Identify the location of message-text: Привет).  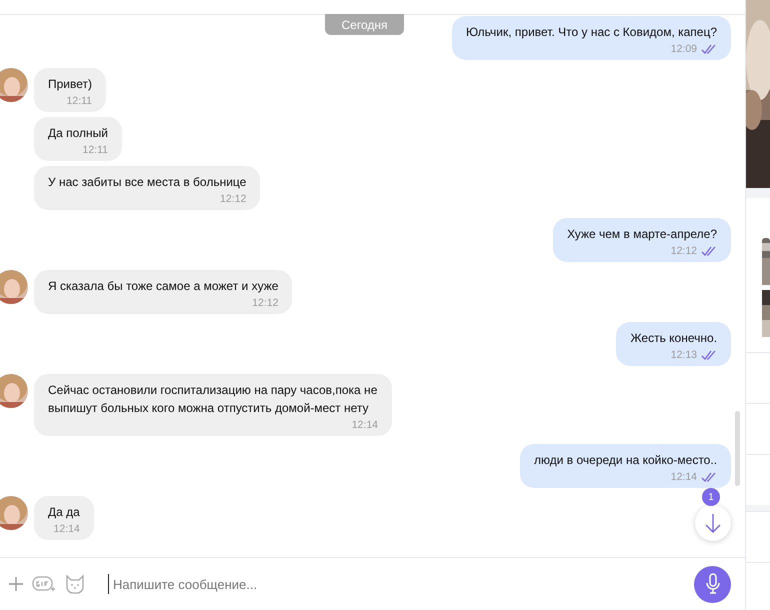
(70, 84).